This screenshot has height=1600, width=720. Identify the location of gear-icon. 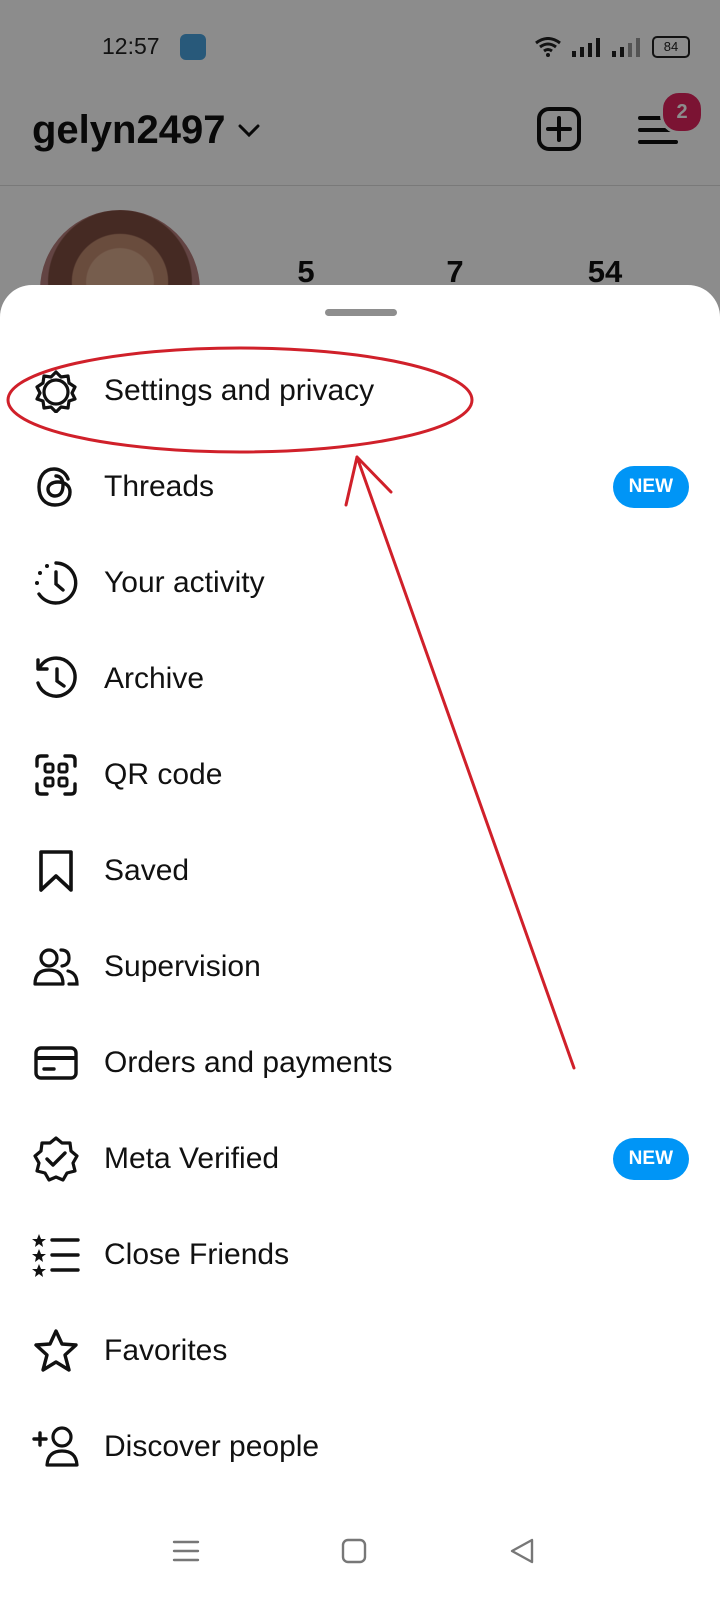
(56, 391).